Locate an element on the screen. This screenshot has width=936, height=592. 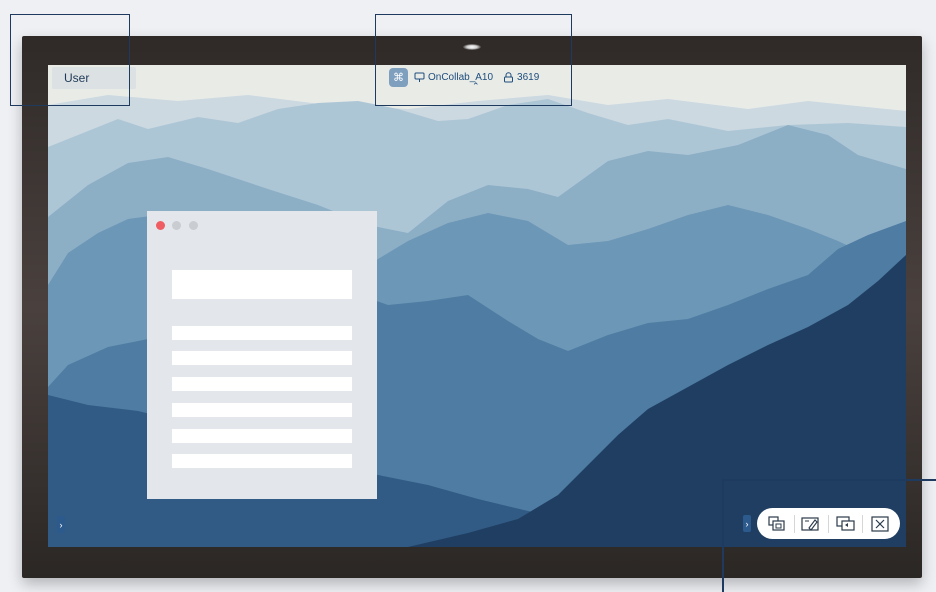
annotation-line-horizontal is located at coordinates (829, 480).